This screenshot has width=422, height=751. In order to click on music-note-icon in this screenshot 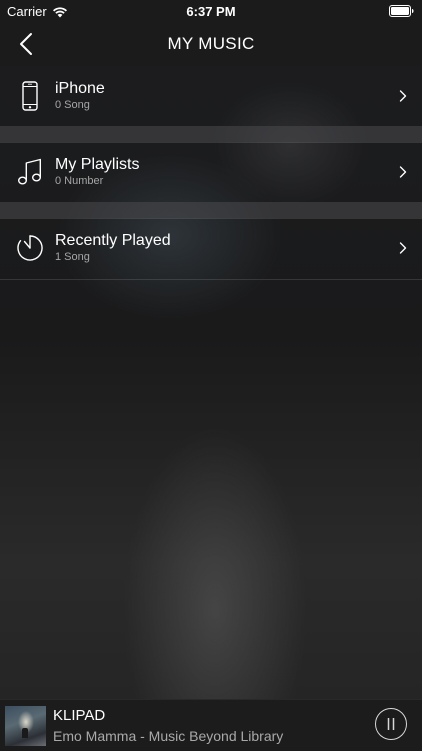, I will do `click(29, 171)`.